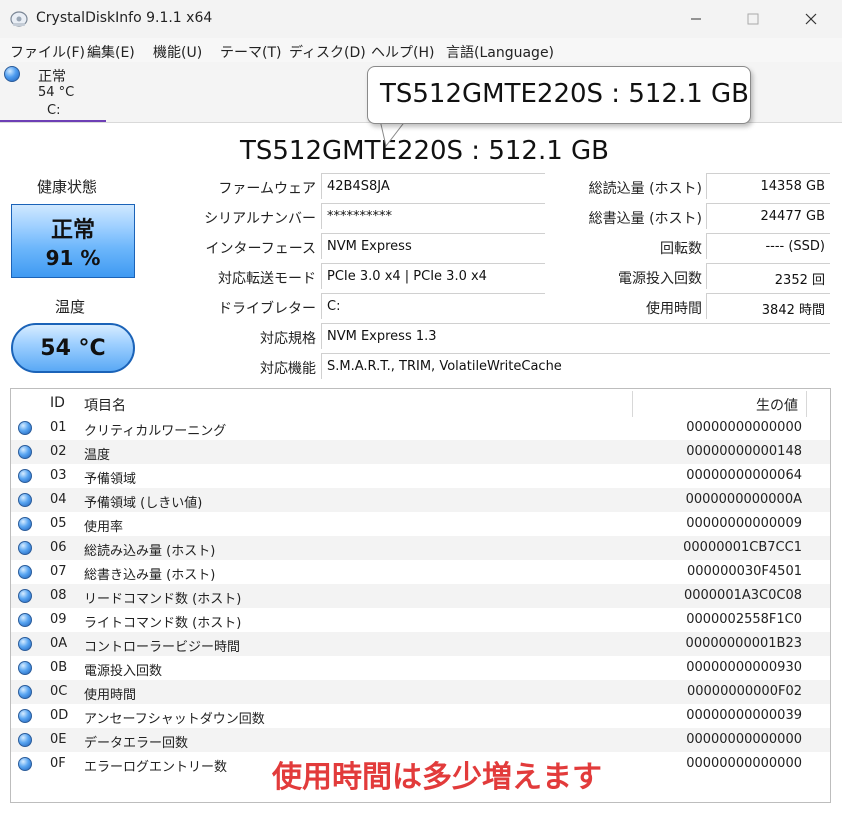 This screenshot has height=814, width=842. I want to click on row-raw-value: 00000000000009, so click(744, 523).